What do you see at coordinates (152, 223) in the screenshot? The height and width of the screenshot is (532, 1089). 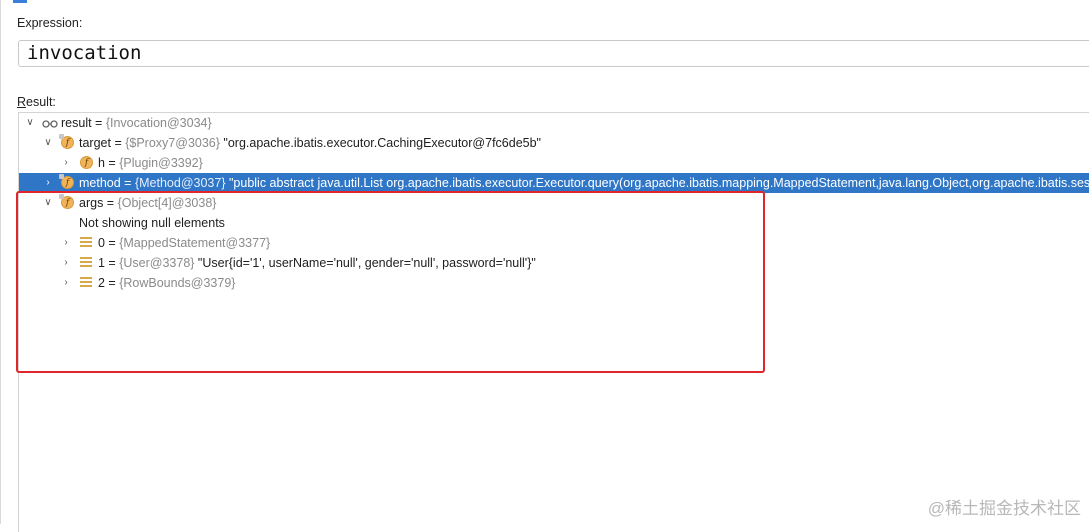 I see `null-elements-message: Not showing null elements` at bounding box center [152, 223].